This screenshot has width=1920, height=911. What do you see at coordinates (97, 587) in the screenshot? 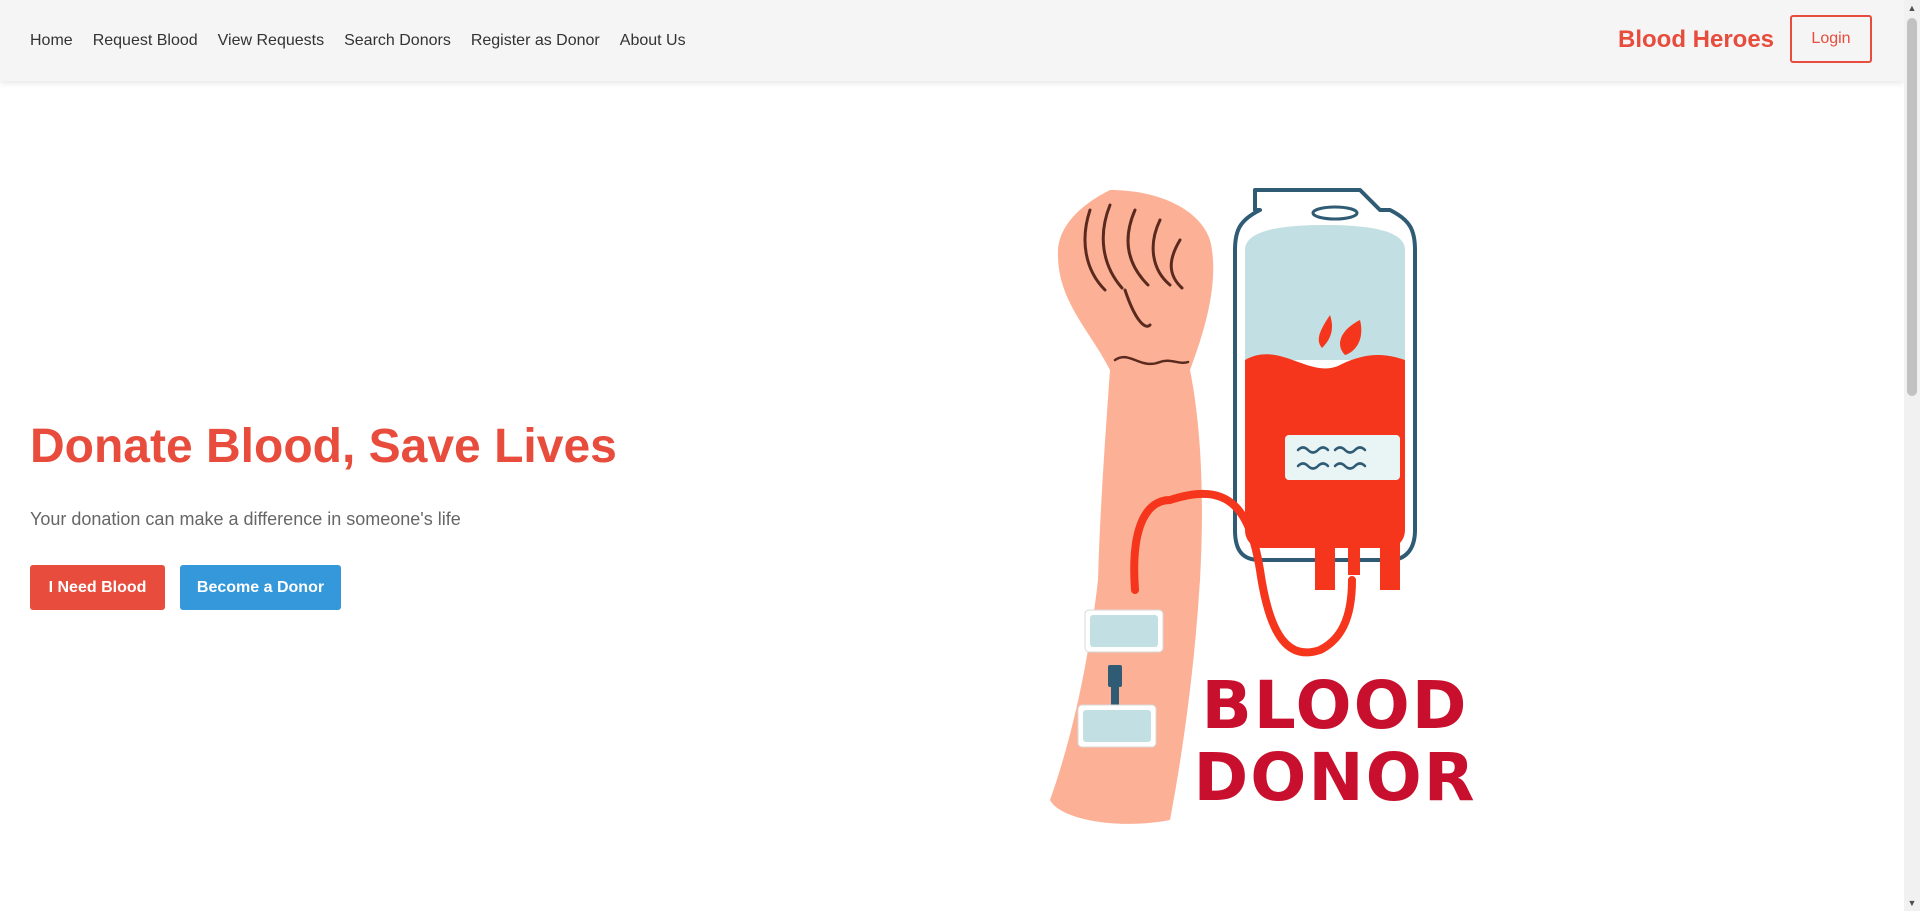
I see `need-blood-button: I Need Blood` at bounding box center [97, 587].